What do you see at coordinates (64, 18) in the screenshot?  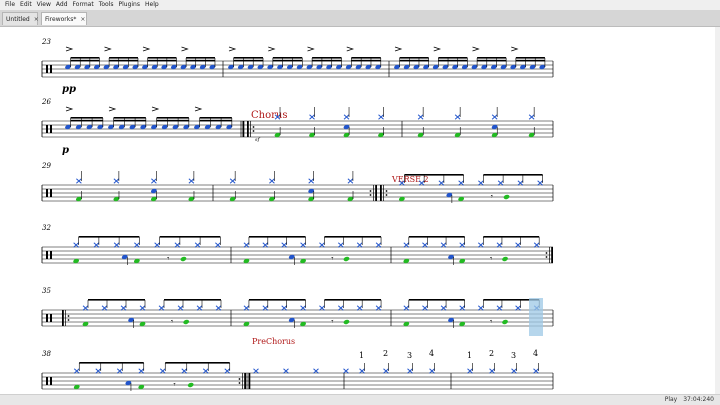 I see `tab-fireworks: Fireworks* ×` at bounding box center [64, 18].